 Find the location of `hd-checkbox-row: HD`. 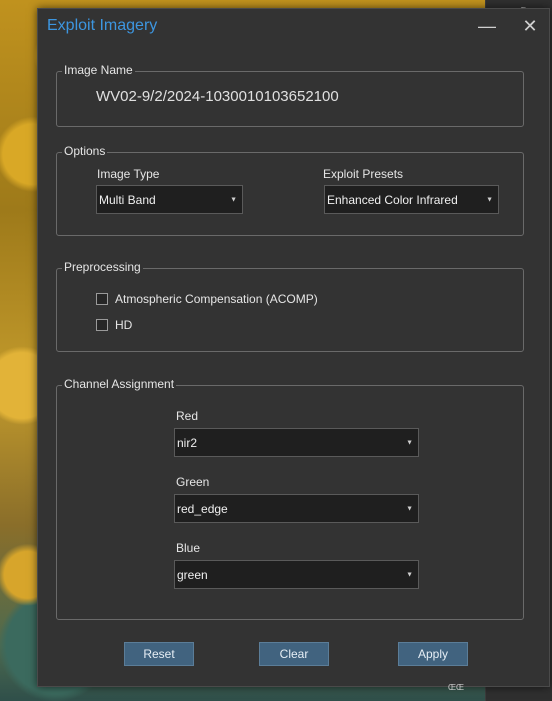

hd-checkbox-row: HD is located at coordinates (114, 325).